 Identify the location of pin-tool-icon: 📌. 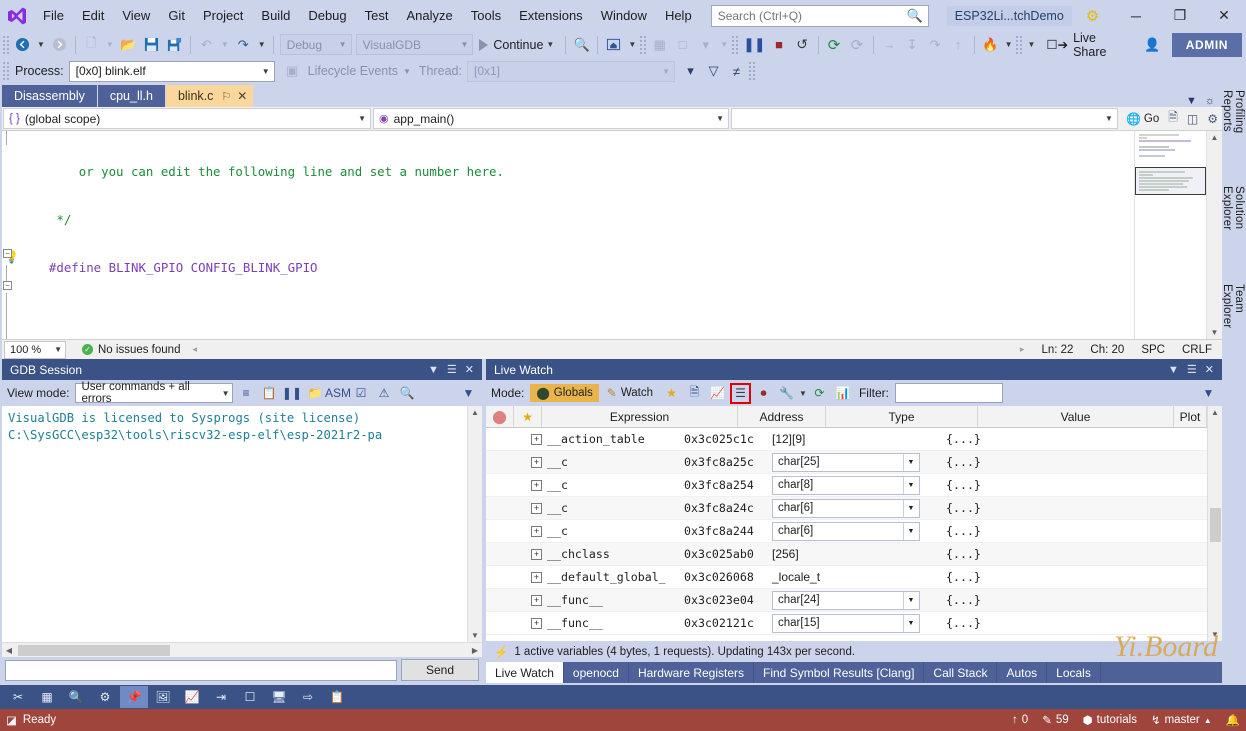
(134, 697).